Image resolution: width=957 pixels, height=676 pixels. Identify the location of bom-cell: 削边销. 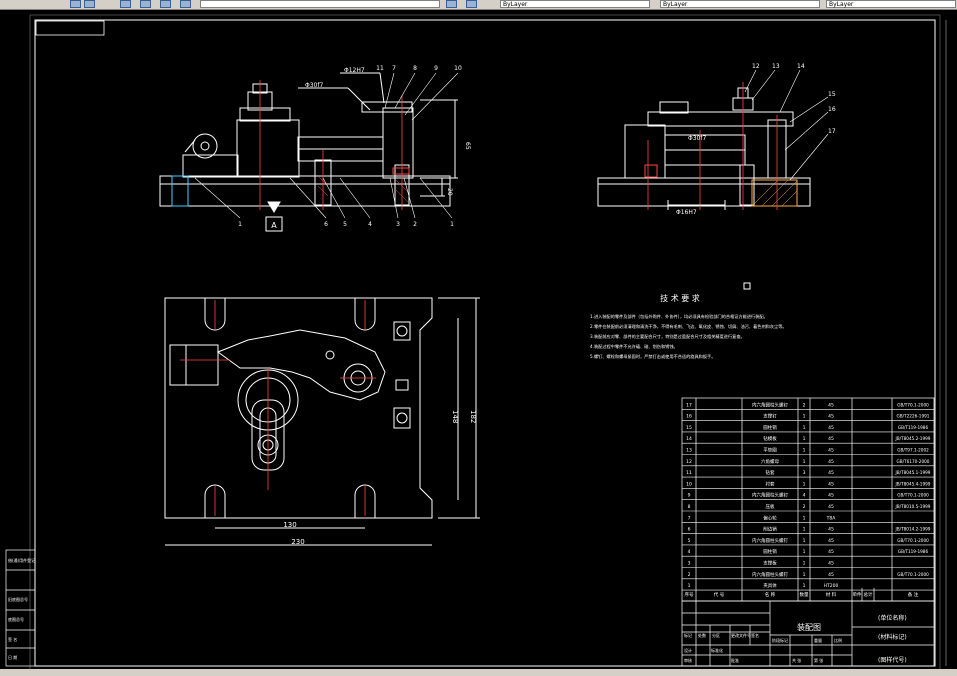
(770, 529).